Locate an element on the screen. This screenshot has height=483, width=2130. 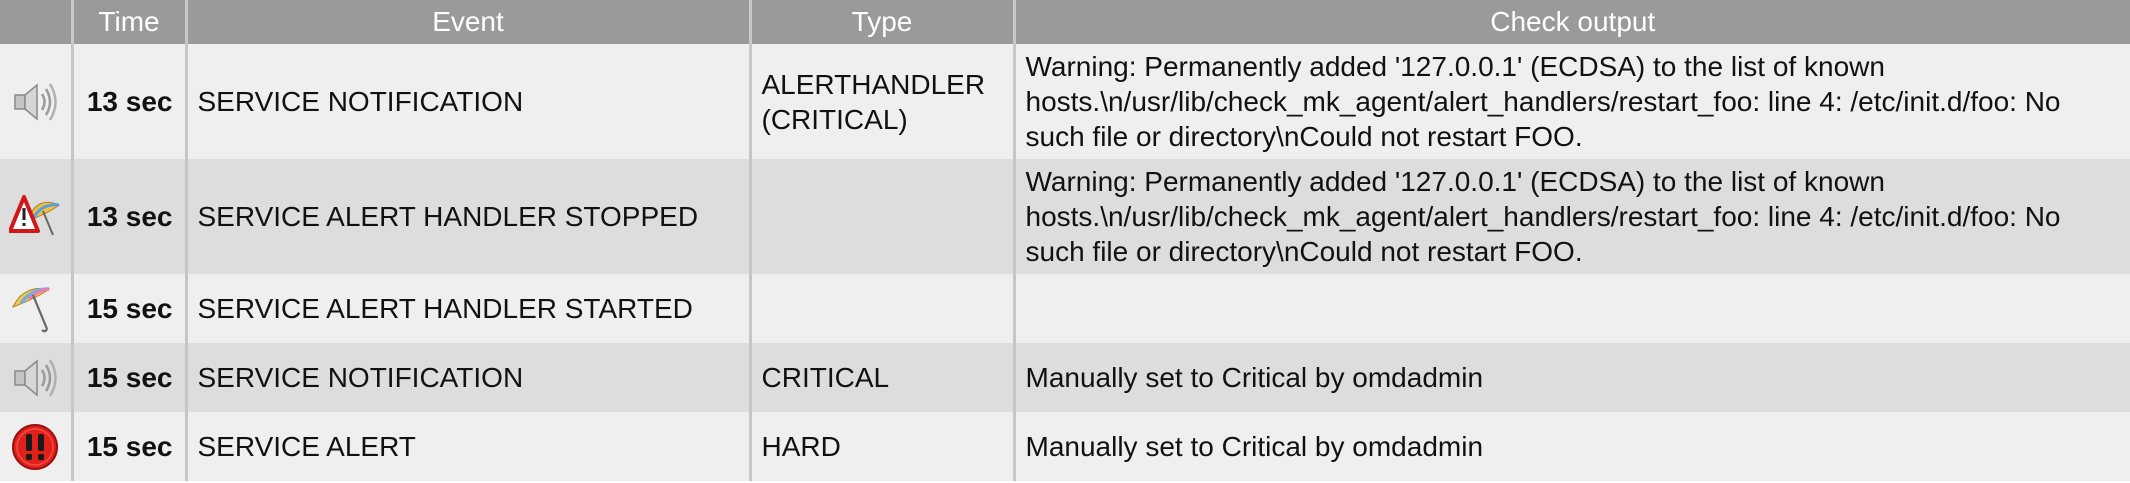
event-type: CRITICAL is located at coordinates (881, 377).